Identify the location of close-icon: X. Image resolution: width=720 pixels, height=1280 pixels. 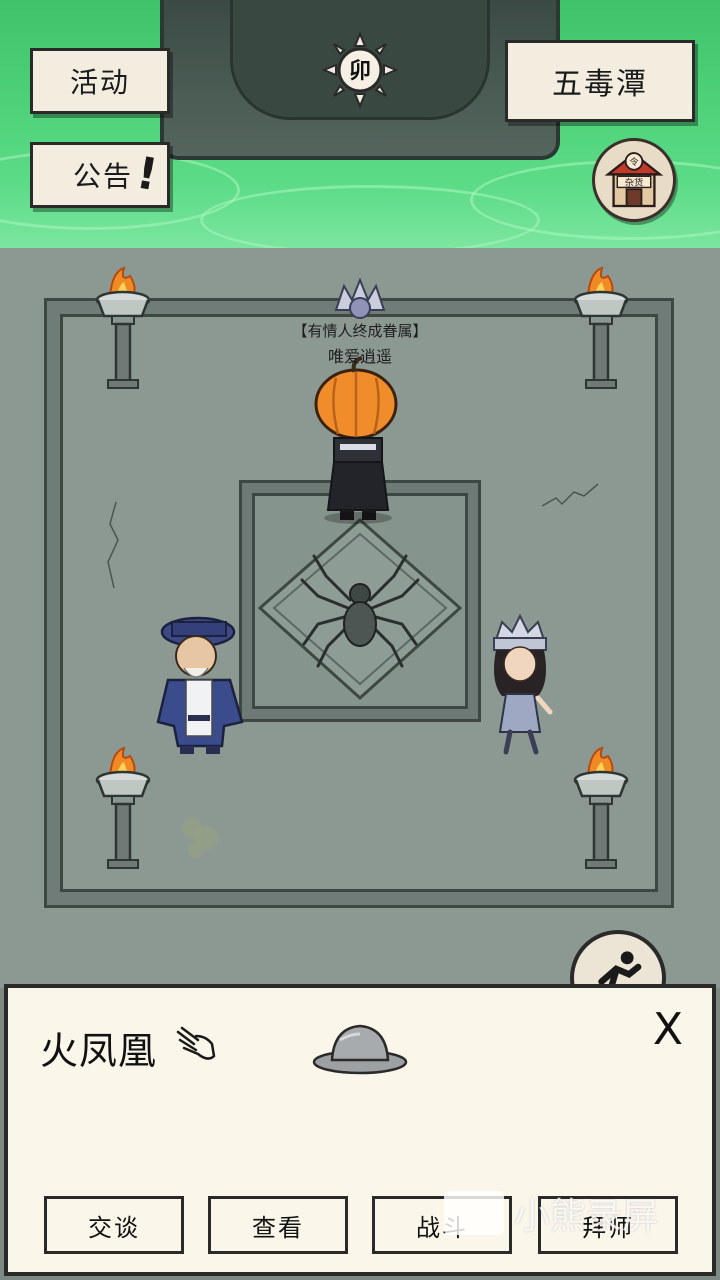
(668, 1029).